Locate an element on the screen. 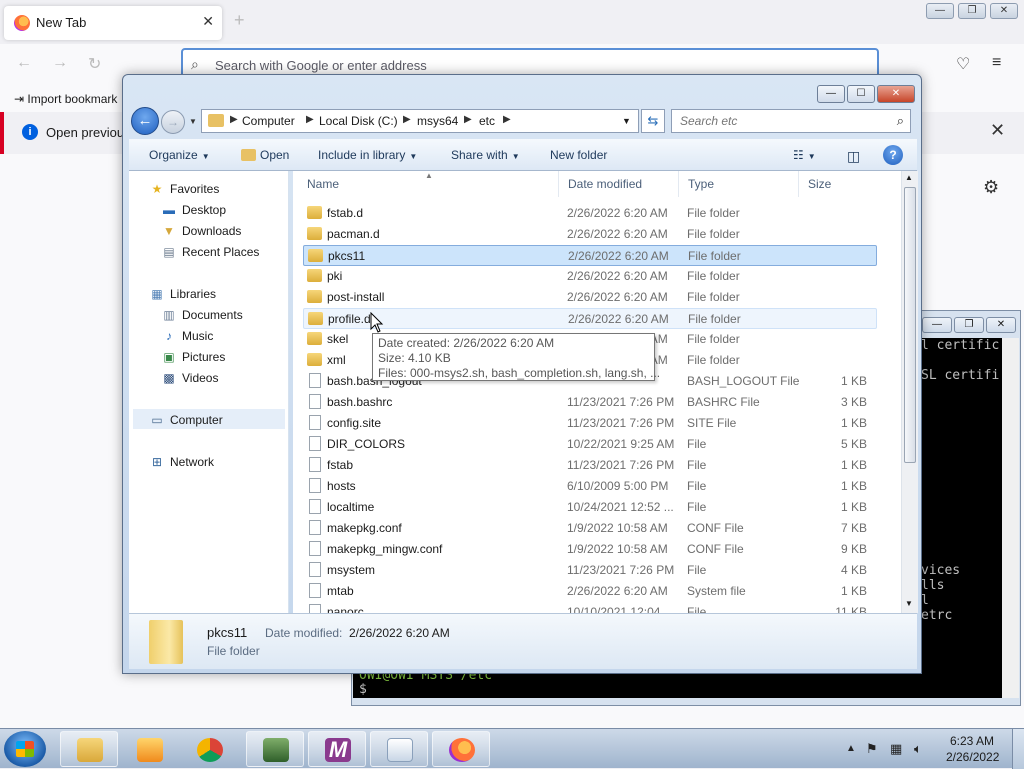 This screenshot has width=1024, height=769. file-list-scrollbar: ▲ ▼ is located at coordinates (909, 392).